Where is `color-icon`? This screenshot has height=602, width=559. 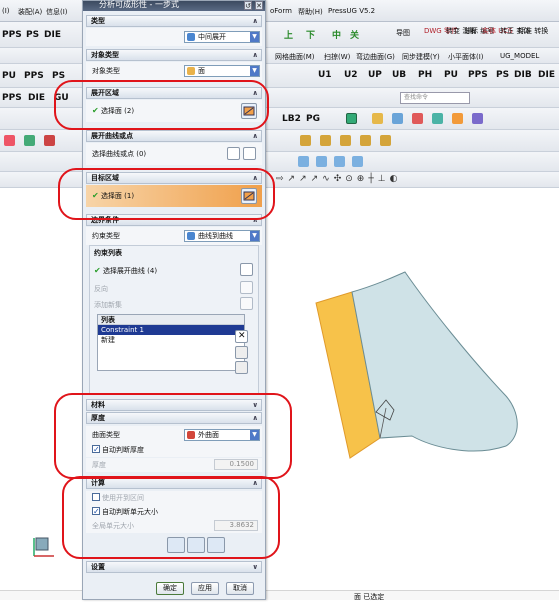 color-icon is located at coordinates (9, 140).